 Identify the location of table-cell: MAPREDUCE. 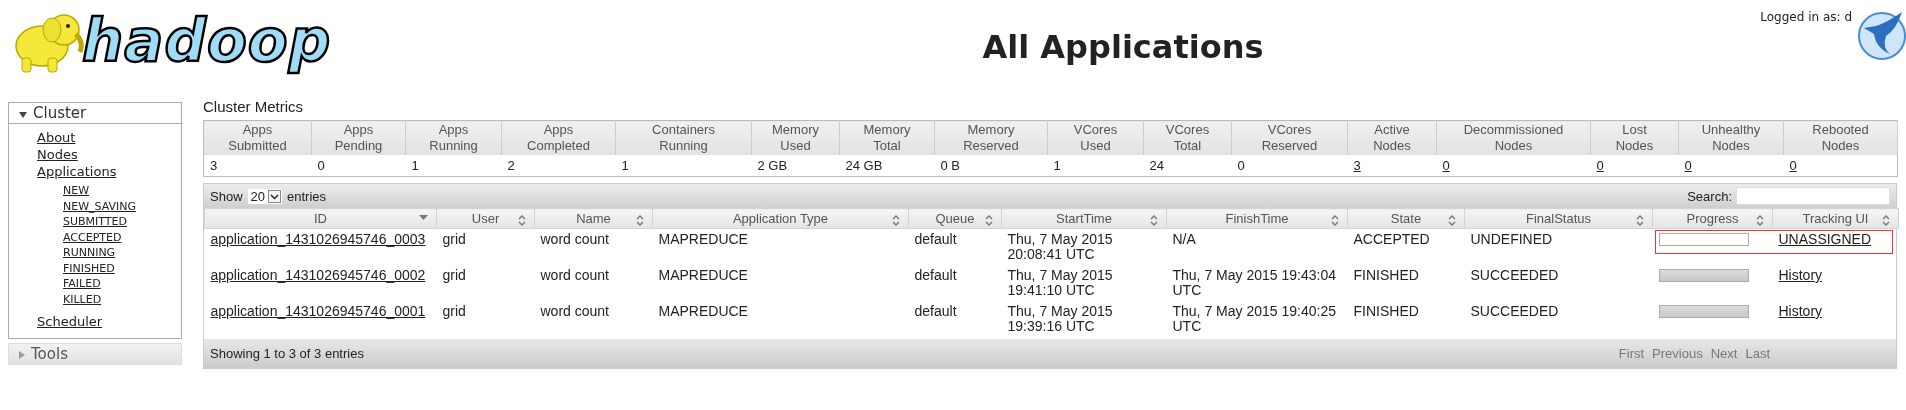
(703, 275).